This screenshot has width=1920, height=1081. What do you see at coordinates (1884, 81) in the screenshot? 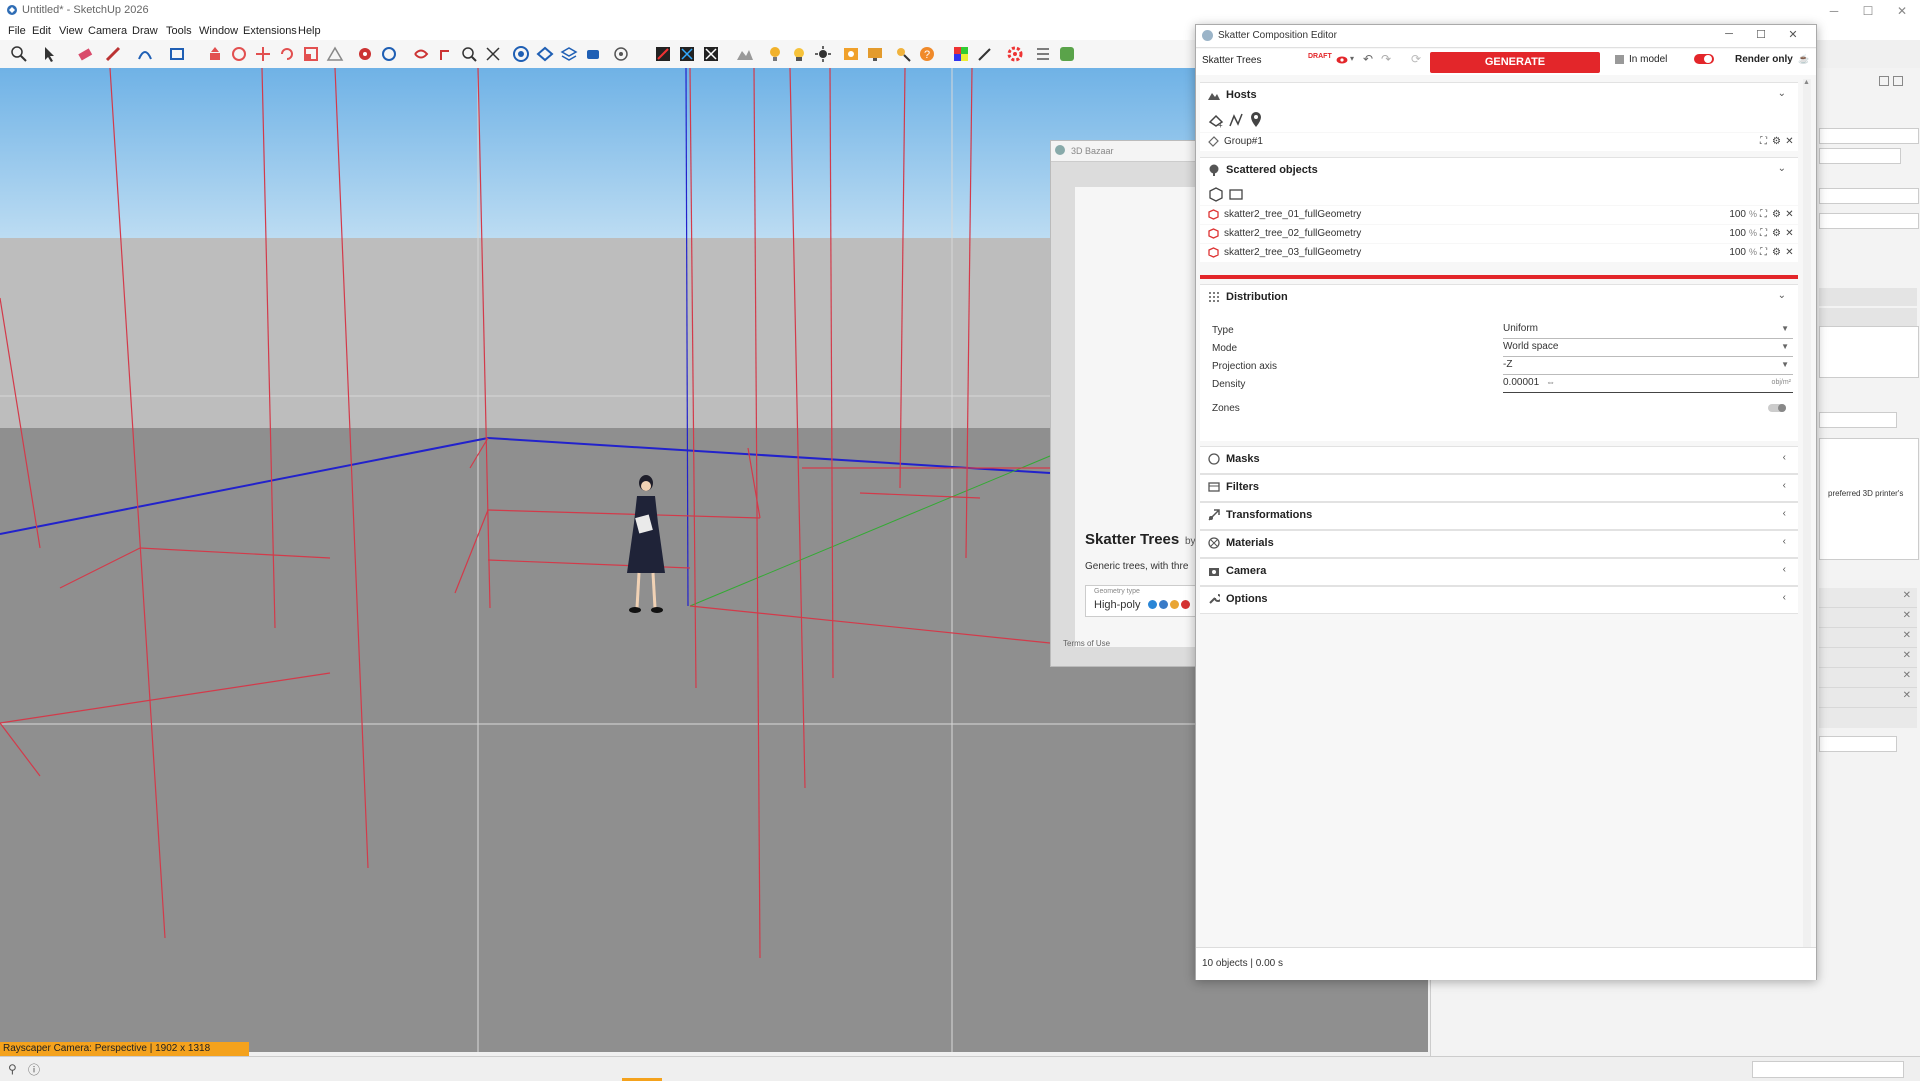
I see `tray-pin-icon` at bounding box center [1884, 81].